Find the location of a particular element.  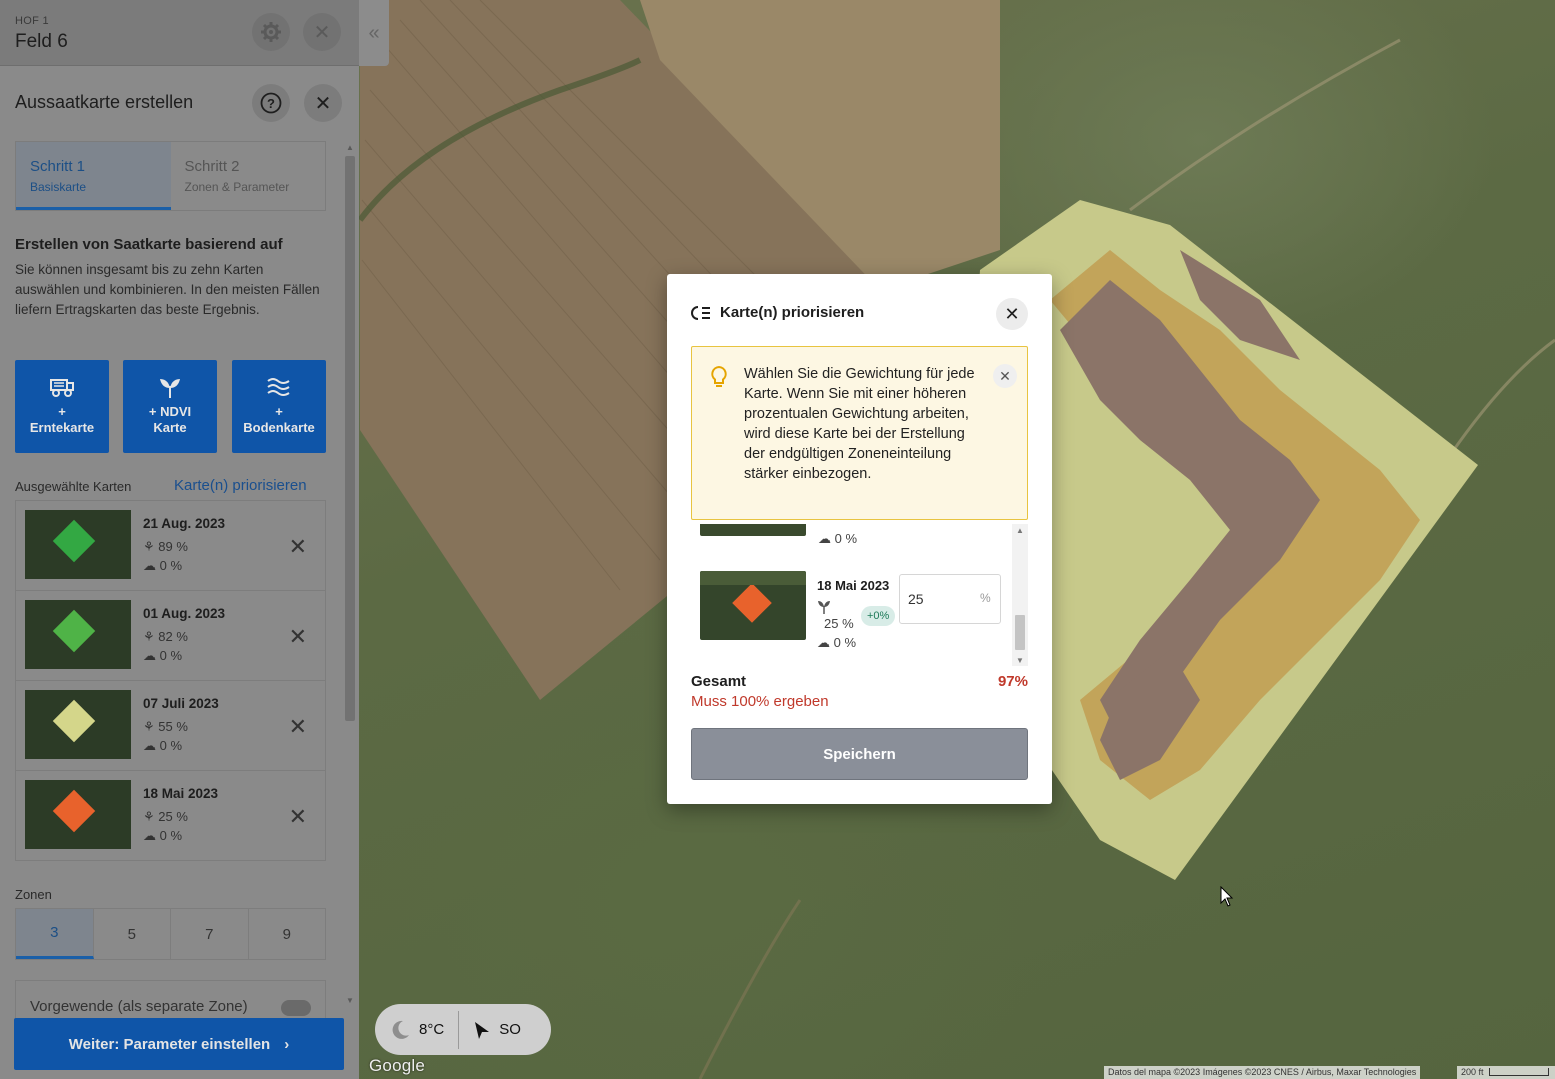

add-harvest-map-button: + Erntekarte is located at coordinates (62, 406).